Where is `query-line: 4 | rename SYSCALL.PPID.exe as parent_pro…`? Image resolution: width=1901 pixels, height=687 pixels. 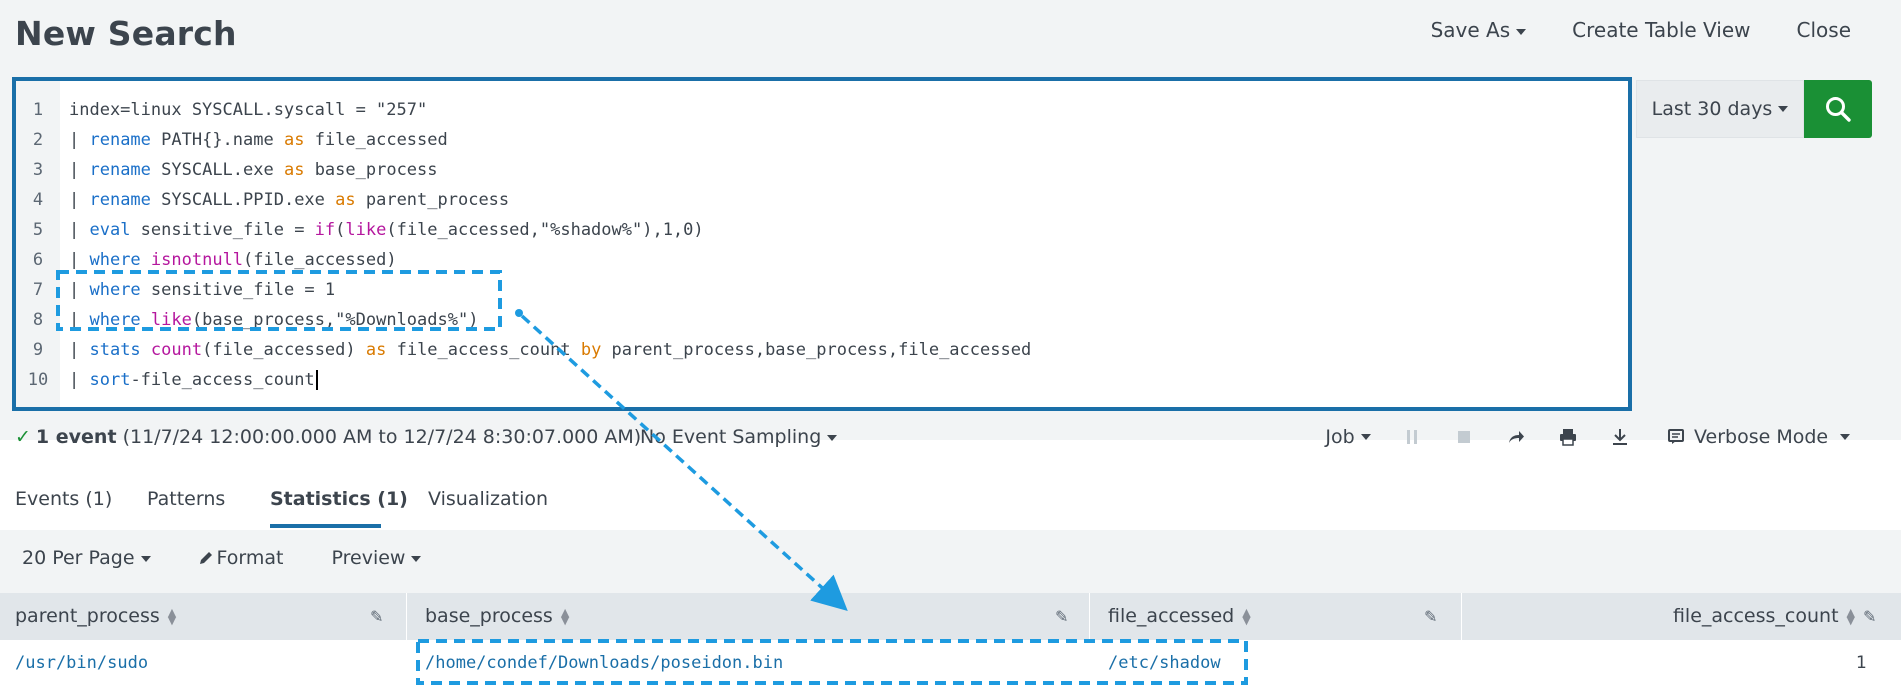 query-line: 4 | rename SYSCALL.PPID.exe as parent_pro… is located at coordinates (822, 200).